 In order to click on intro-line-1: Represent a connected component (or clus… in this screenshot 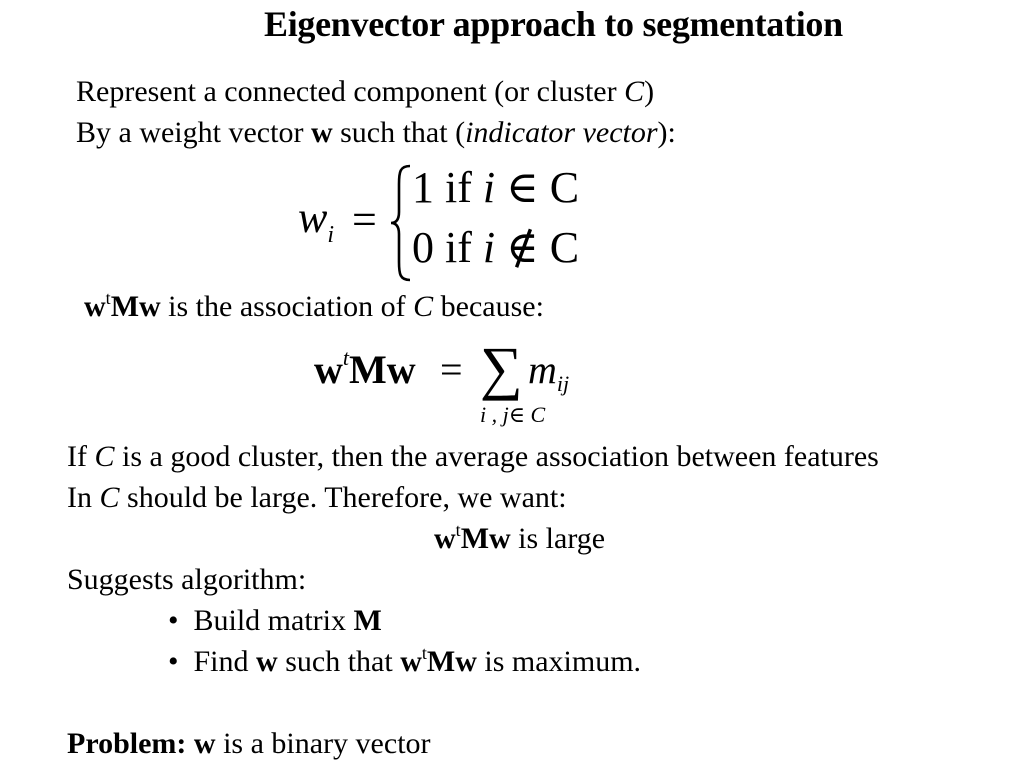, I will do `click(365, 91)`.